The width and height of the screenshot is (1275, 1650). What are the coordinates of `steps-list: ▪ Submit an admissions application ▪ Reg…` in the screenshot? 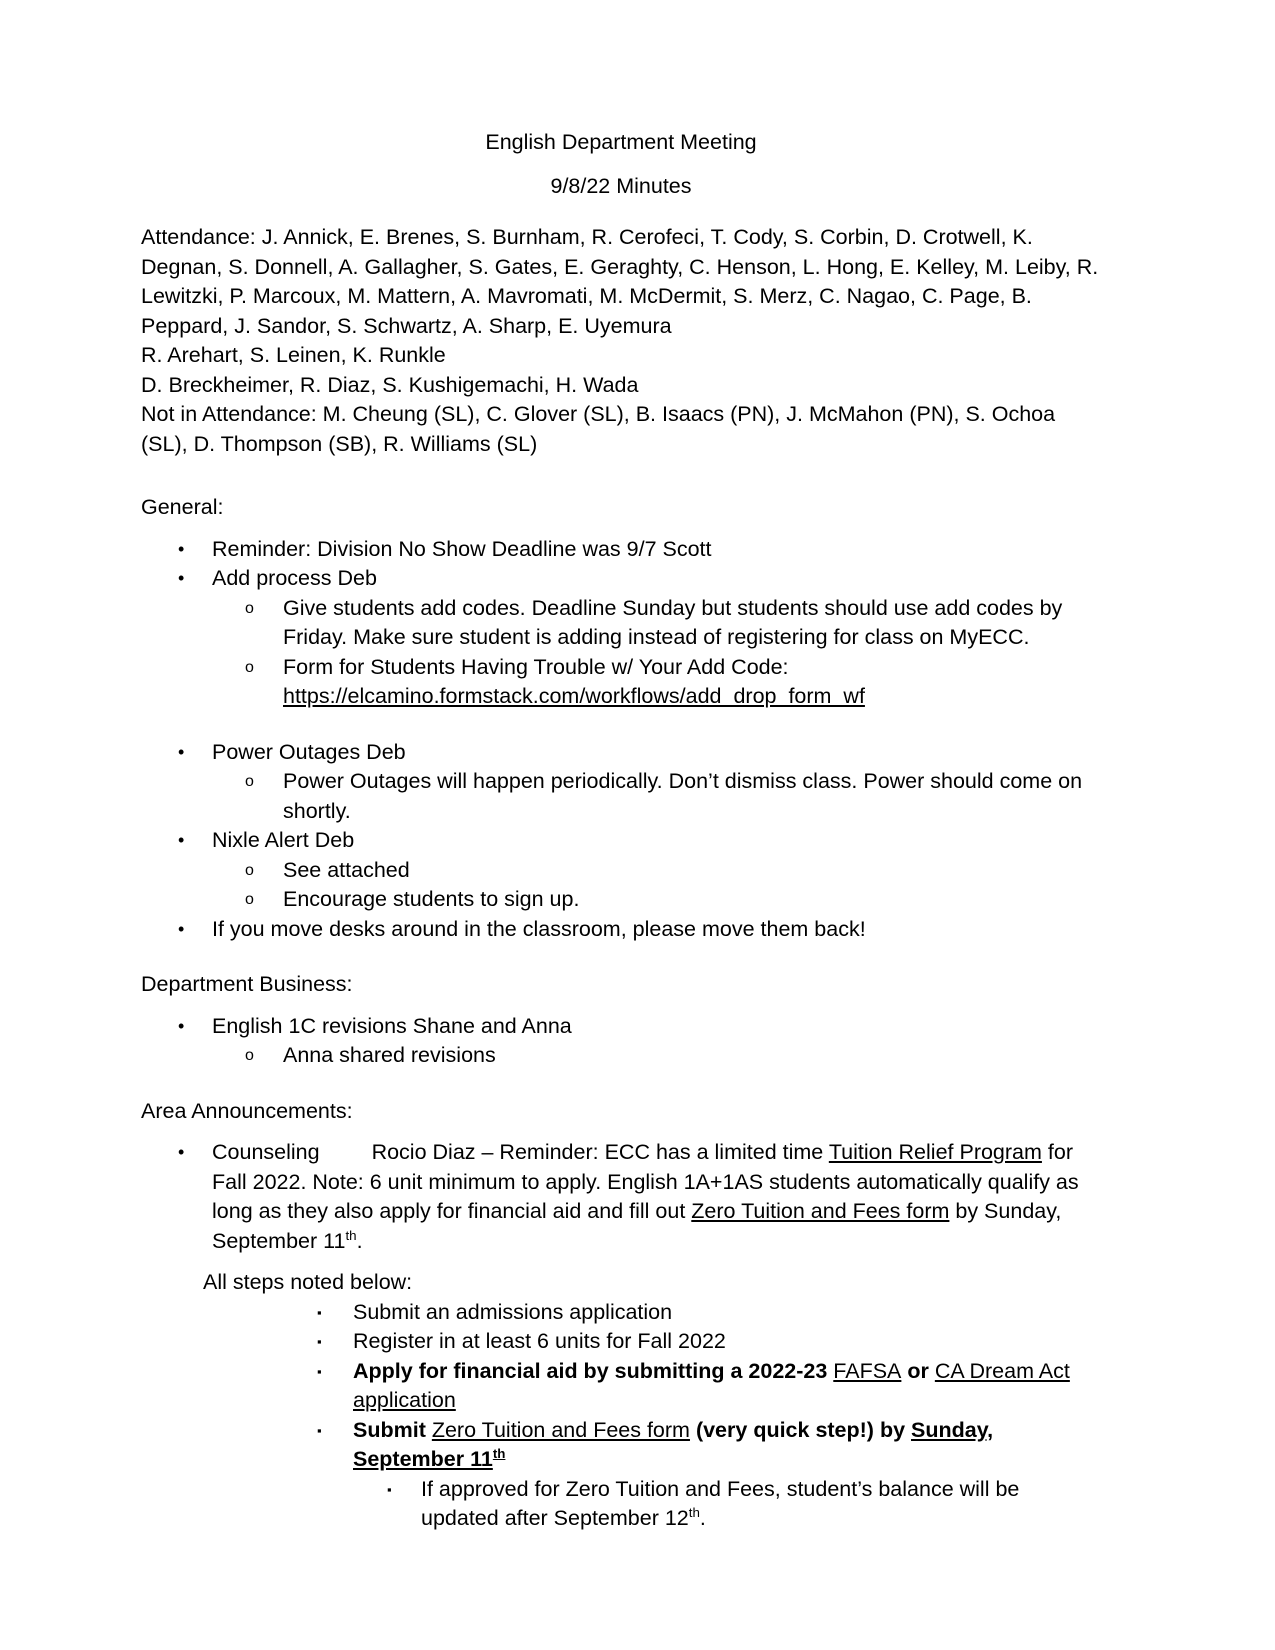 It's located at (621, 1386).